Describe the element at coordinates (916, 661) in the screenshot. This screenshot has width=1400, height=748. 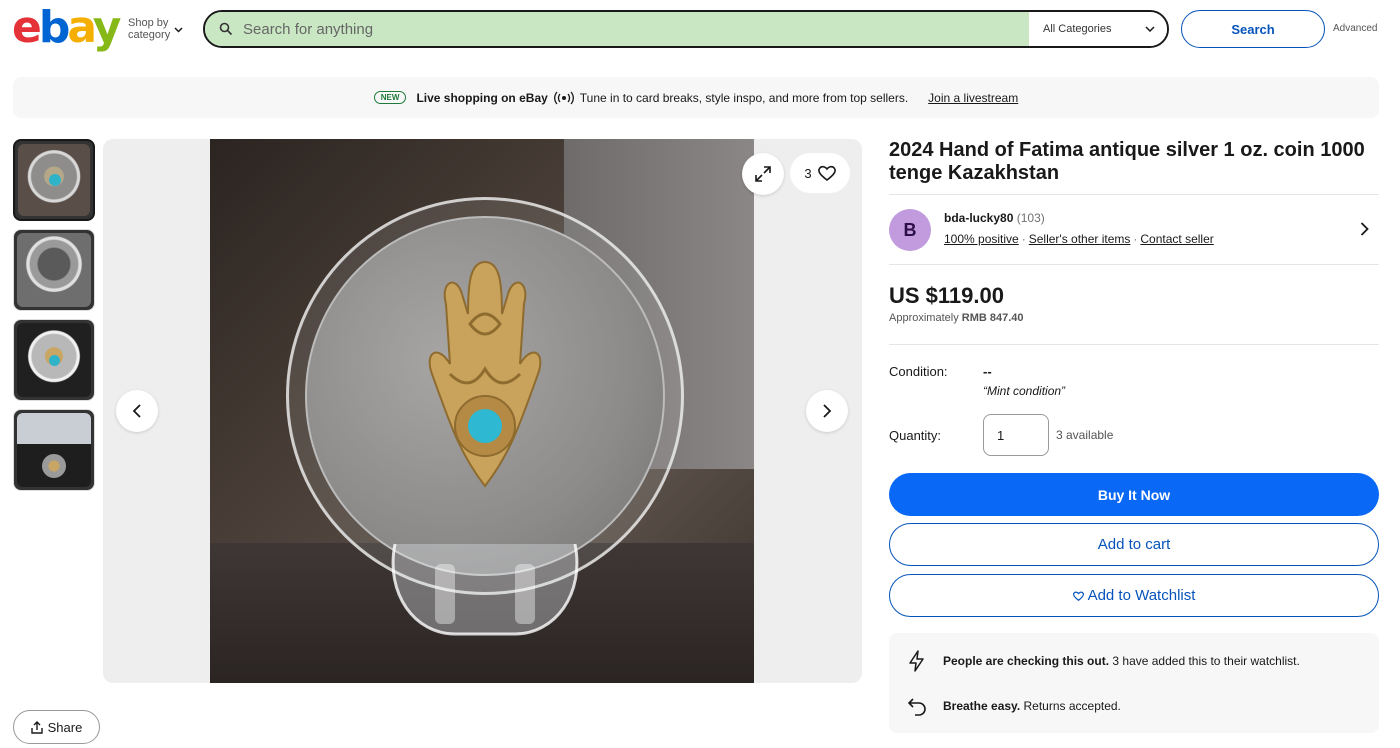
I see `lightning-icon` at that location.